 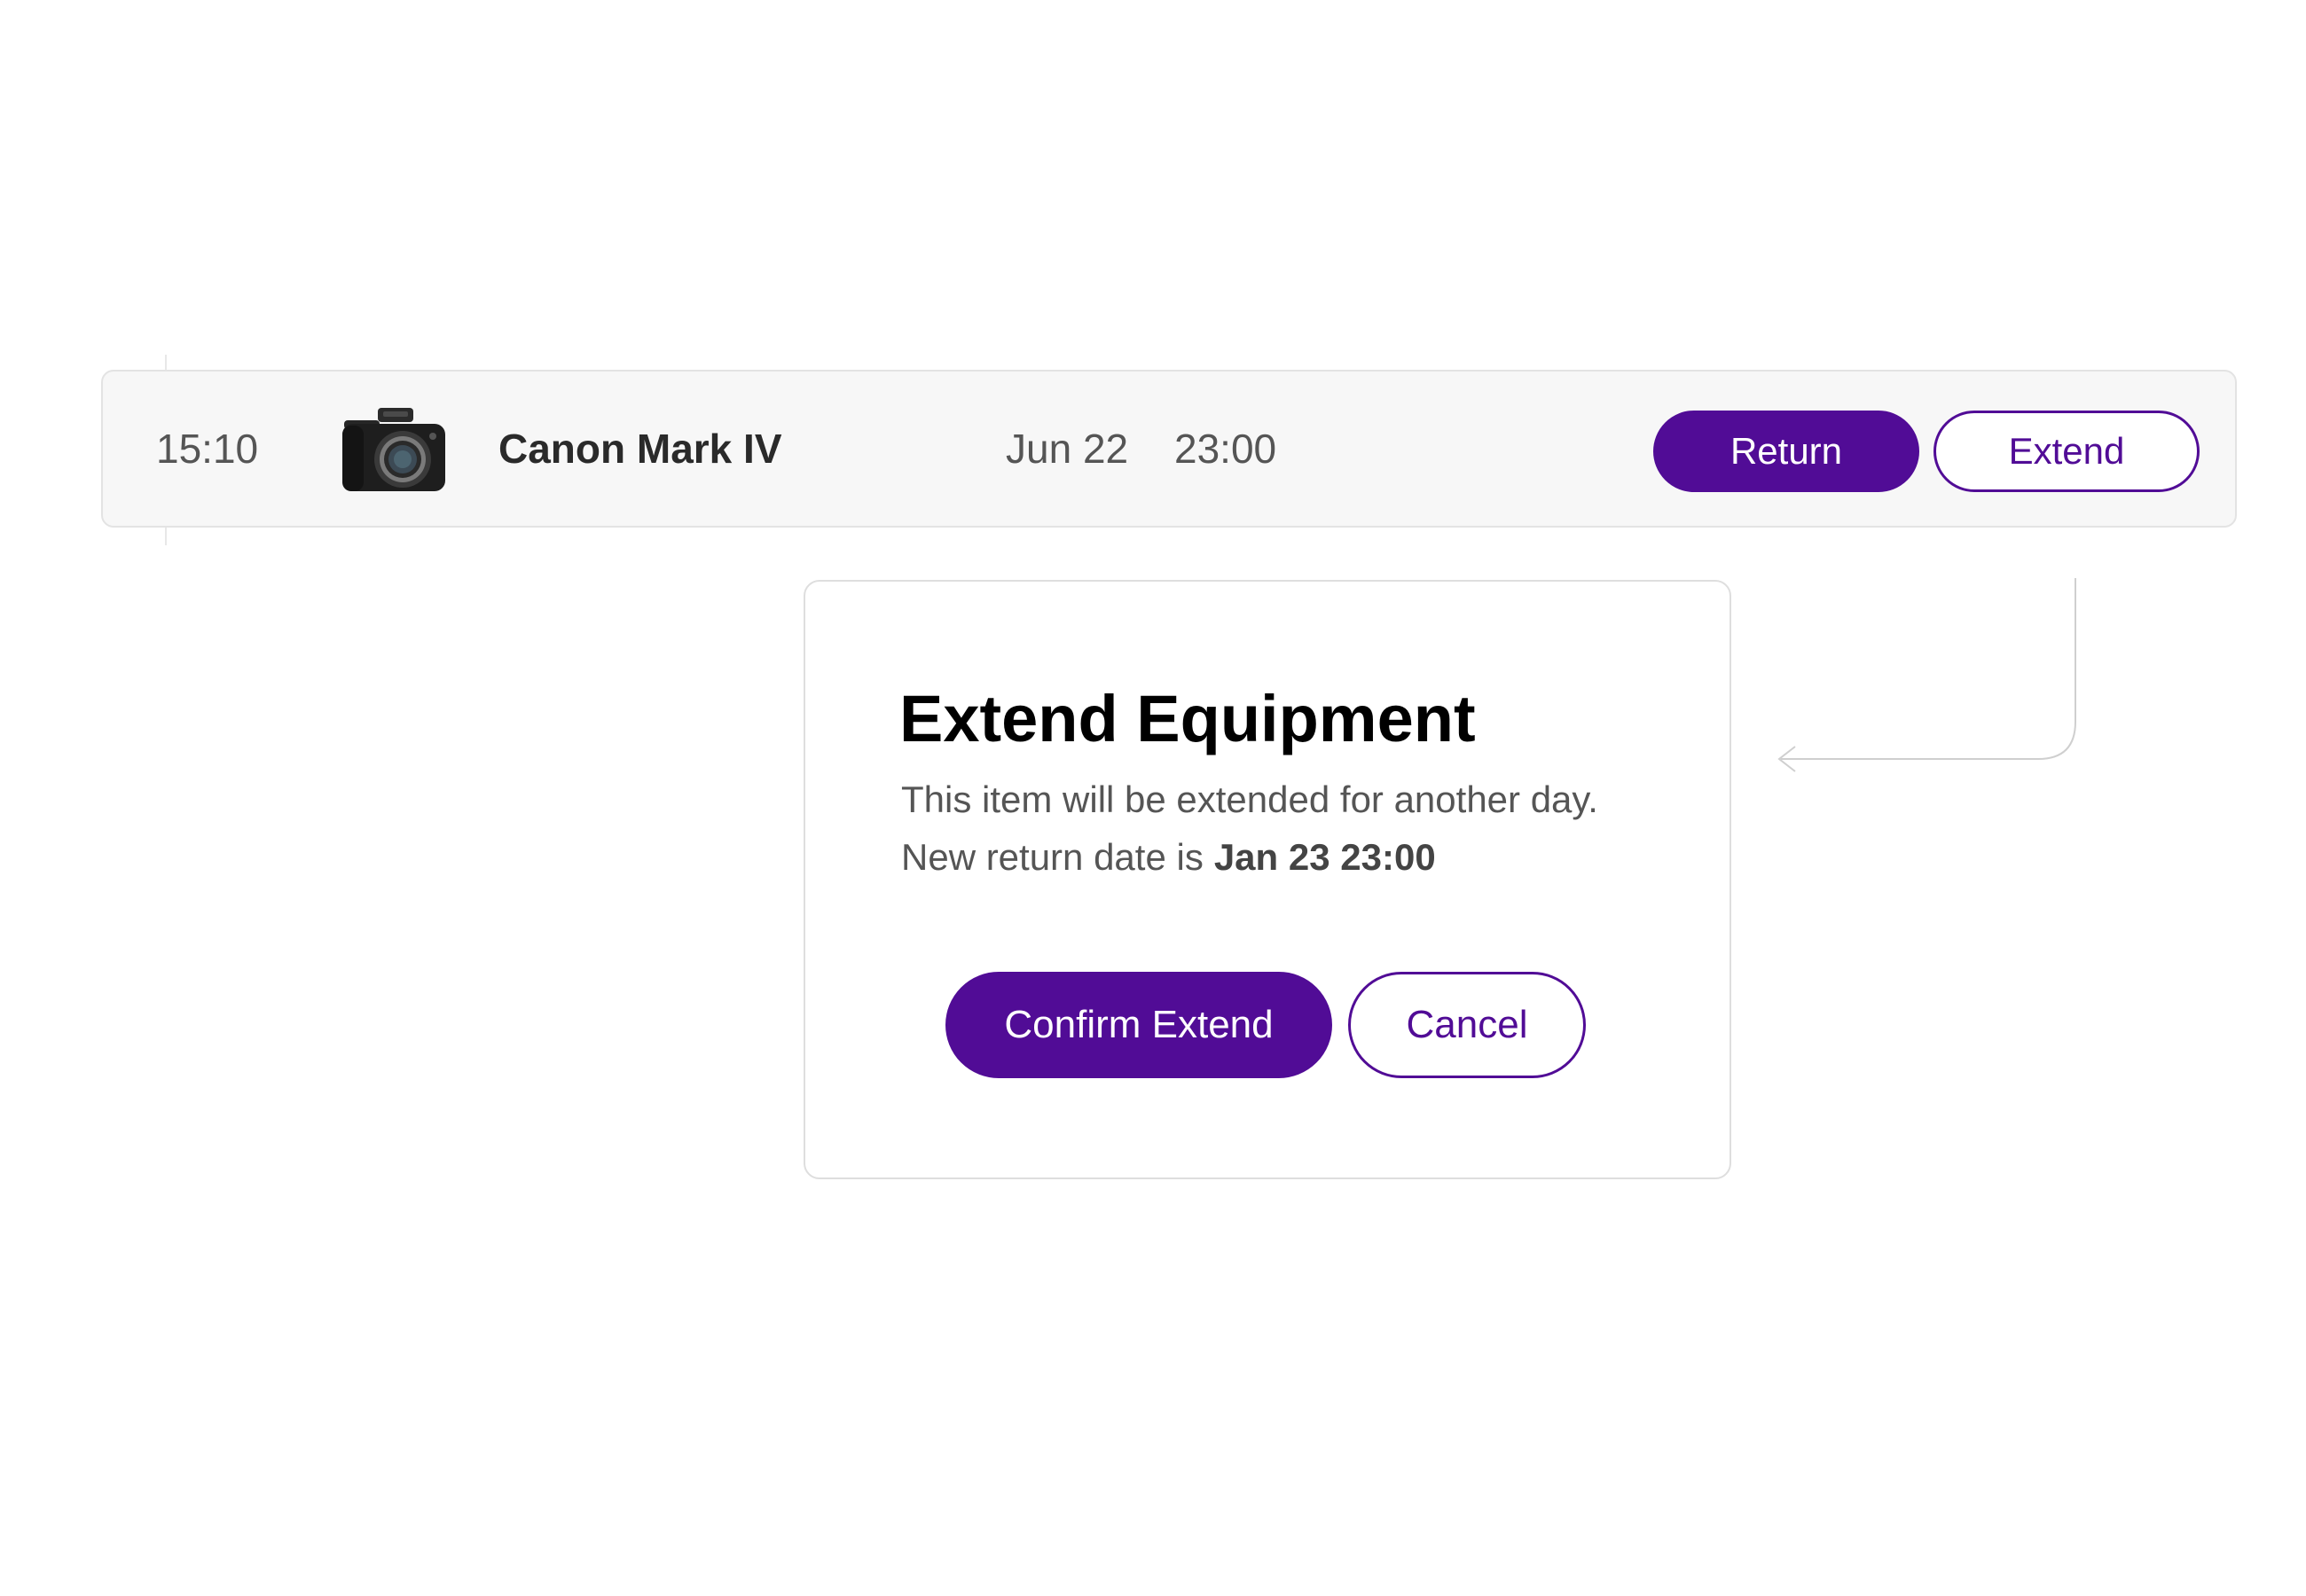 I want to click on new-return-date-line: New return date is Jan 23 23:00, so click(x=1168, y=858).